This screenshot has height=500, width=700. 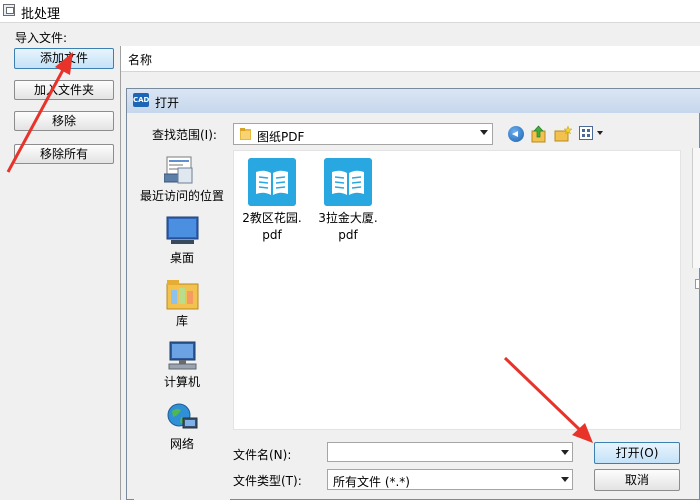 What do you see at coordinates (182, 295) in the screenshot?
I see `library-icon` at bounding box center [182, 295].